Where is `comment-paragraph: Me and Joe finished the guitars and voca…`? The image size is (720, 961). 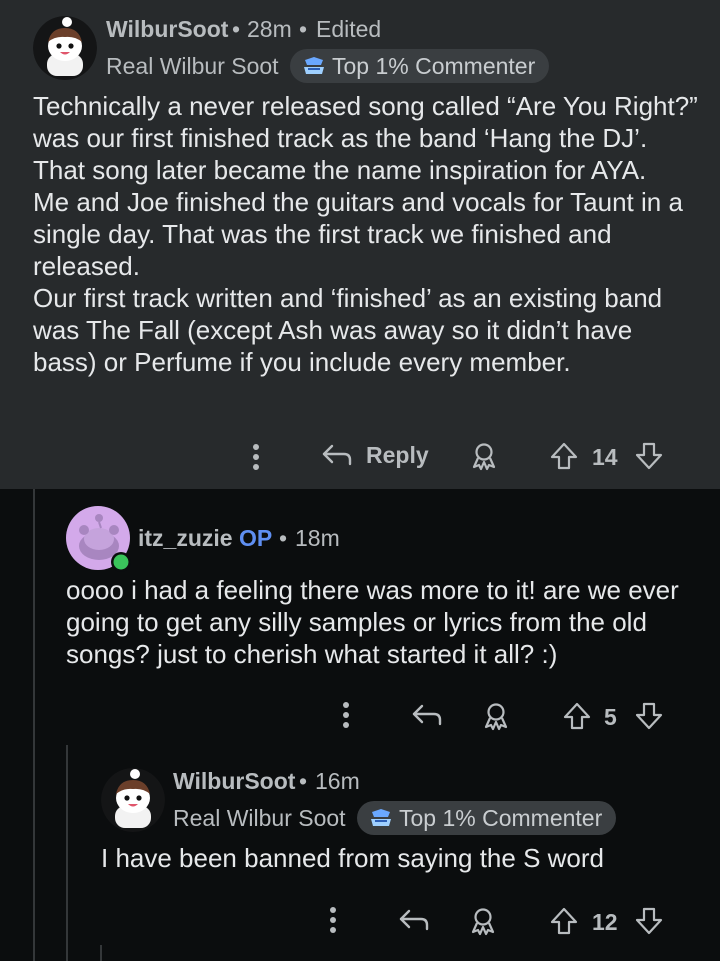
comment-paragraph: Me and Joe finished the guitars and voca… is located at coordinates (358, 234).